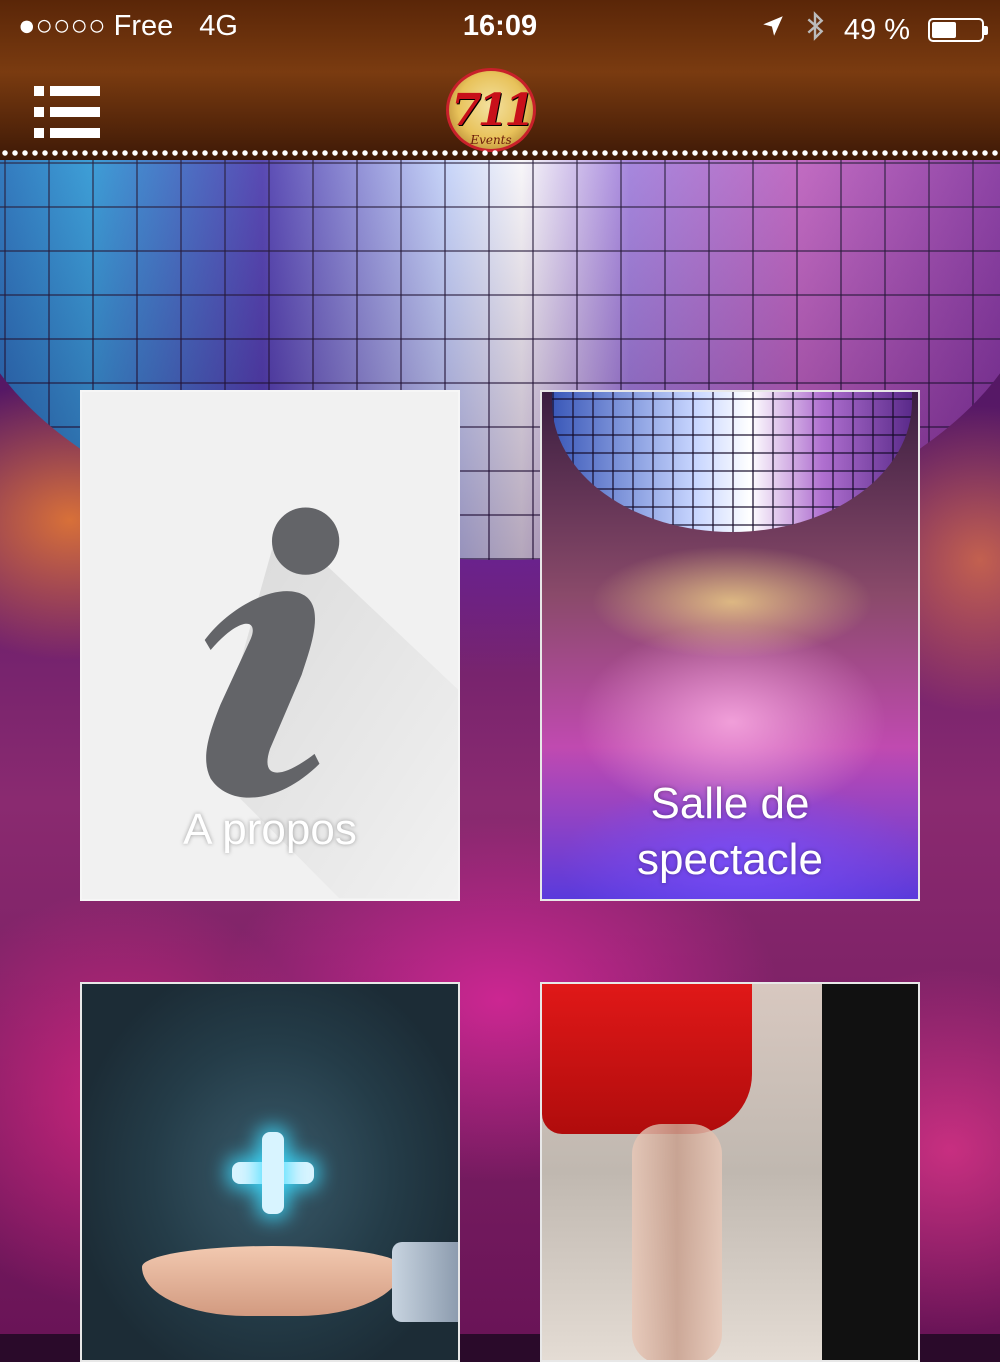  Describe the element at coordinates (272, 1281) in the screenshot. I see `open-hand-image` at that location.